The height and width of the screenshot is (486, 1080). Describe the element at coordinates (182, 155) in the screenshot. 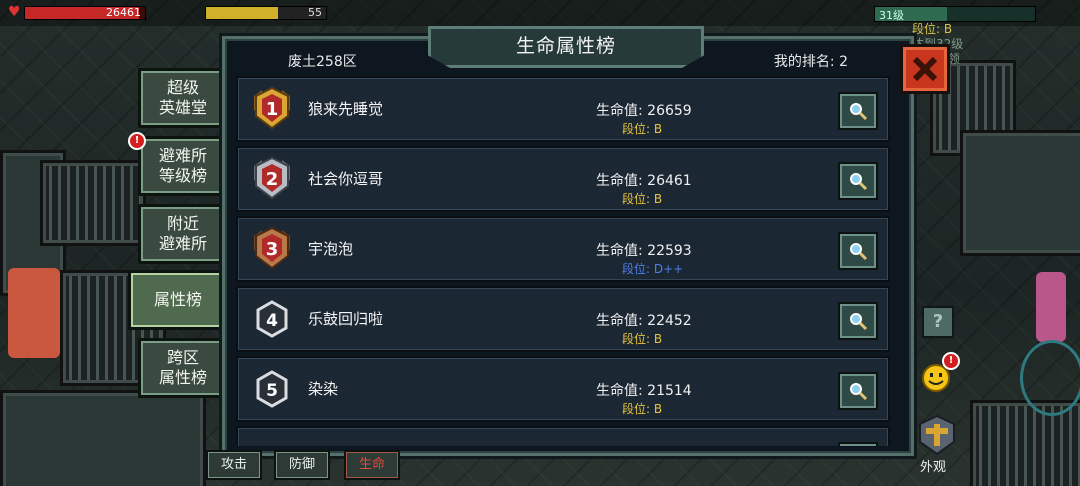

I see `category-label-line1: 避难所` at that location.